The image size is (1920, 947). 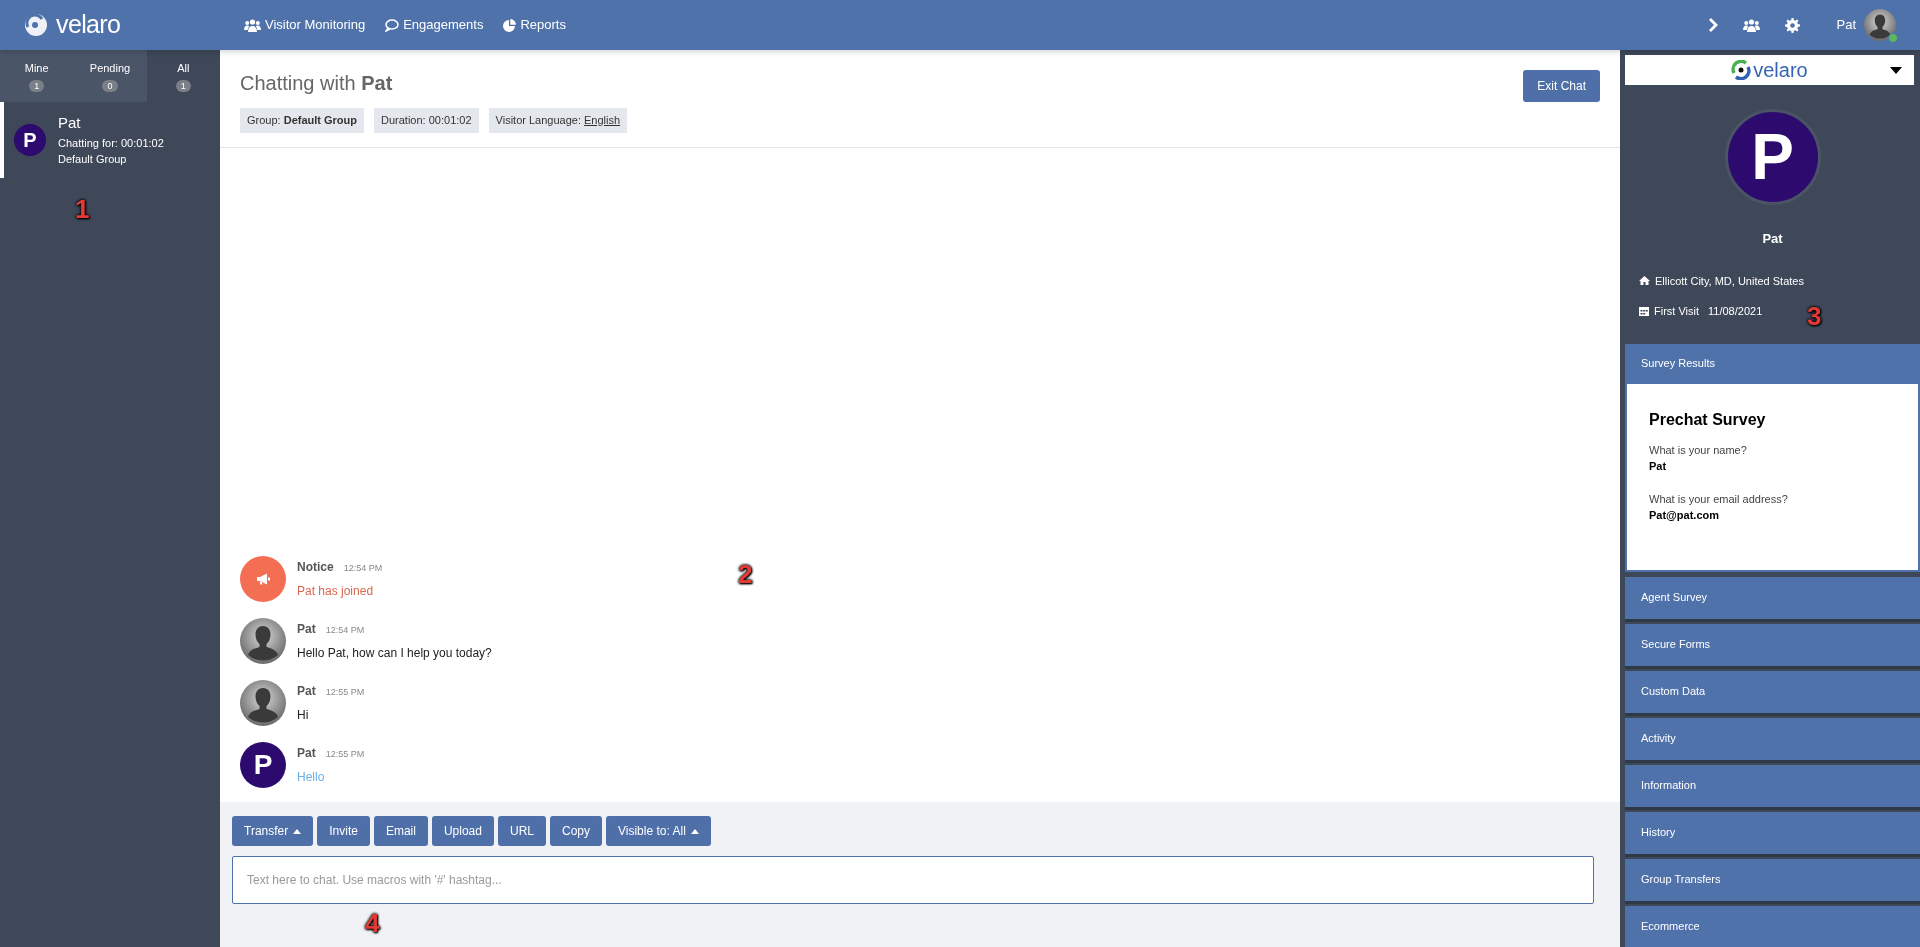 I want to click on survey-question: What is your email address?, so click(x=1719, y=499).